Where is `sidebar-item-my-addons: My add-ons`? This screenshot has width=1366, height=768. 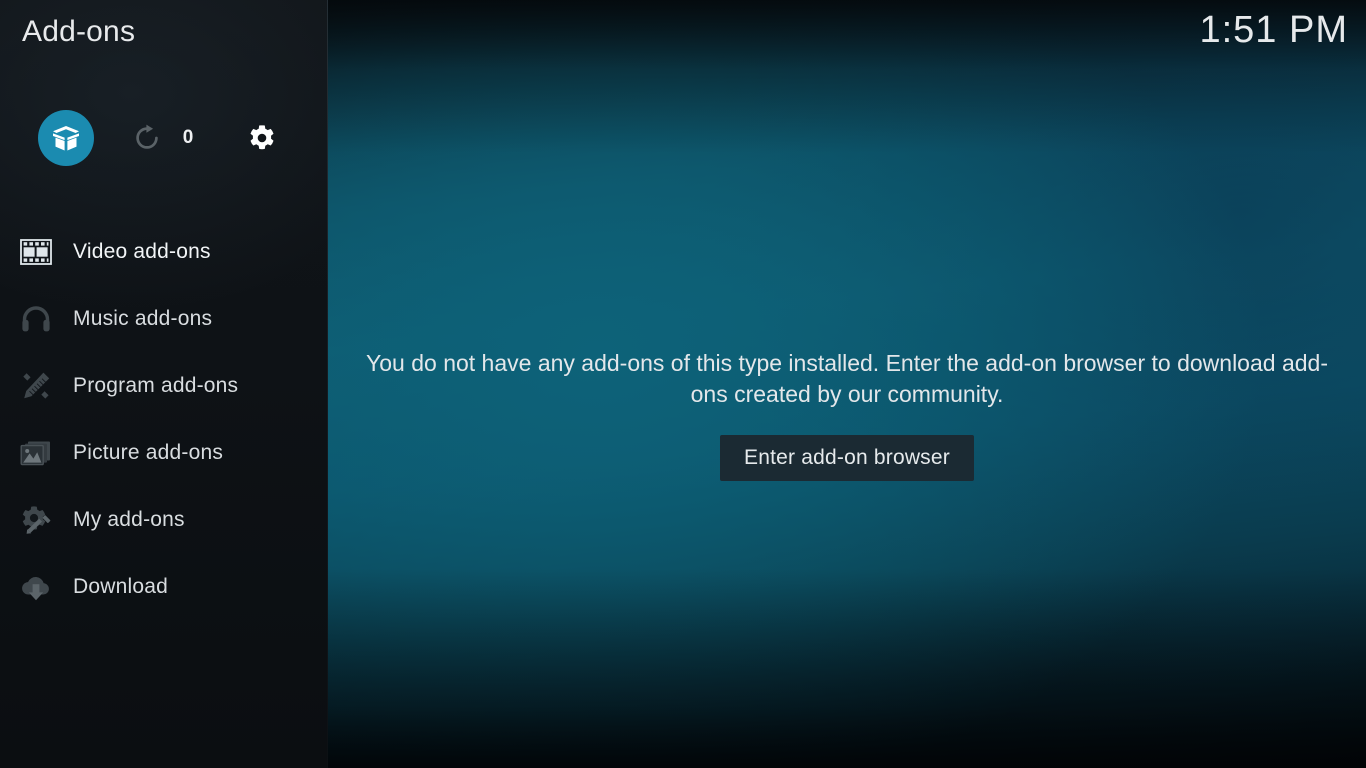
sidebar-item-my-addons: My add-ons is located at coordinates (164, 519).